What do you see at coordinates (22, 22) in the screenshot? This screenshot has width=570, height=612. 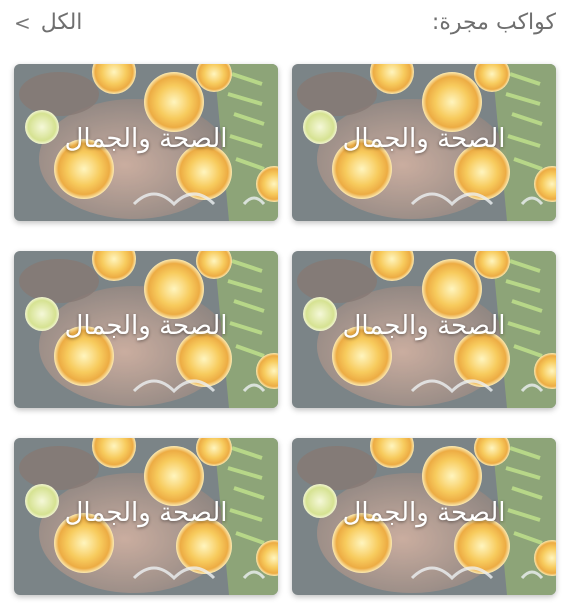 I see `chevron-left-icon: <` at bounding box center [22, 22].